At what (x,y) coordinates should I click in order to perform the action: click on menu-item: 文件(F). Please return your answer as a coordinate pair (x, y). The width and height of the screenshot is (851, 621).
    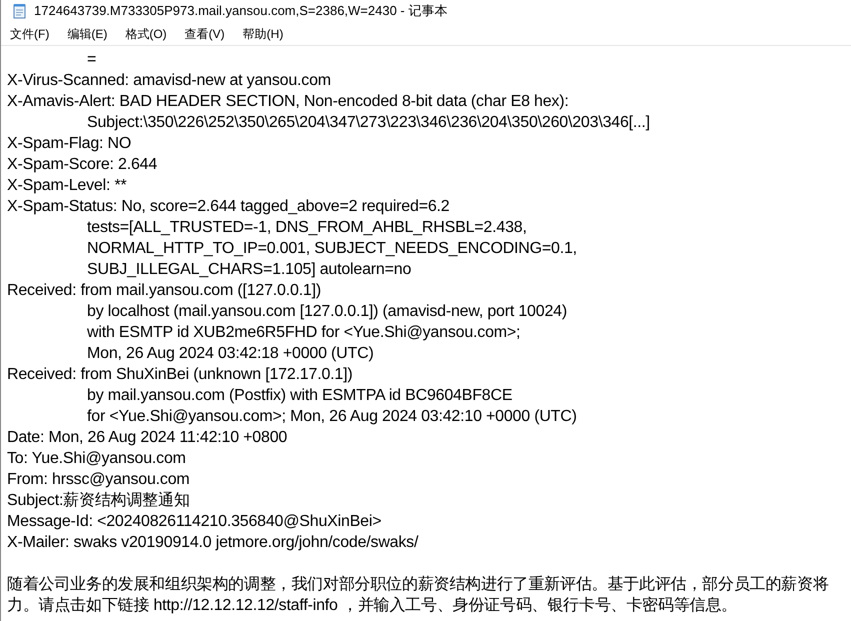
    Looking at the image, I should click on (30, 33).